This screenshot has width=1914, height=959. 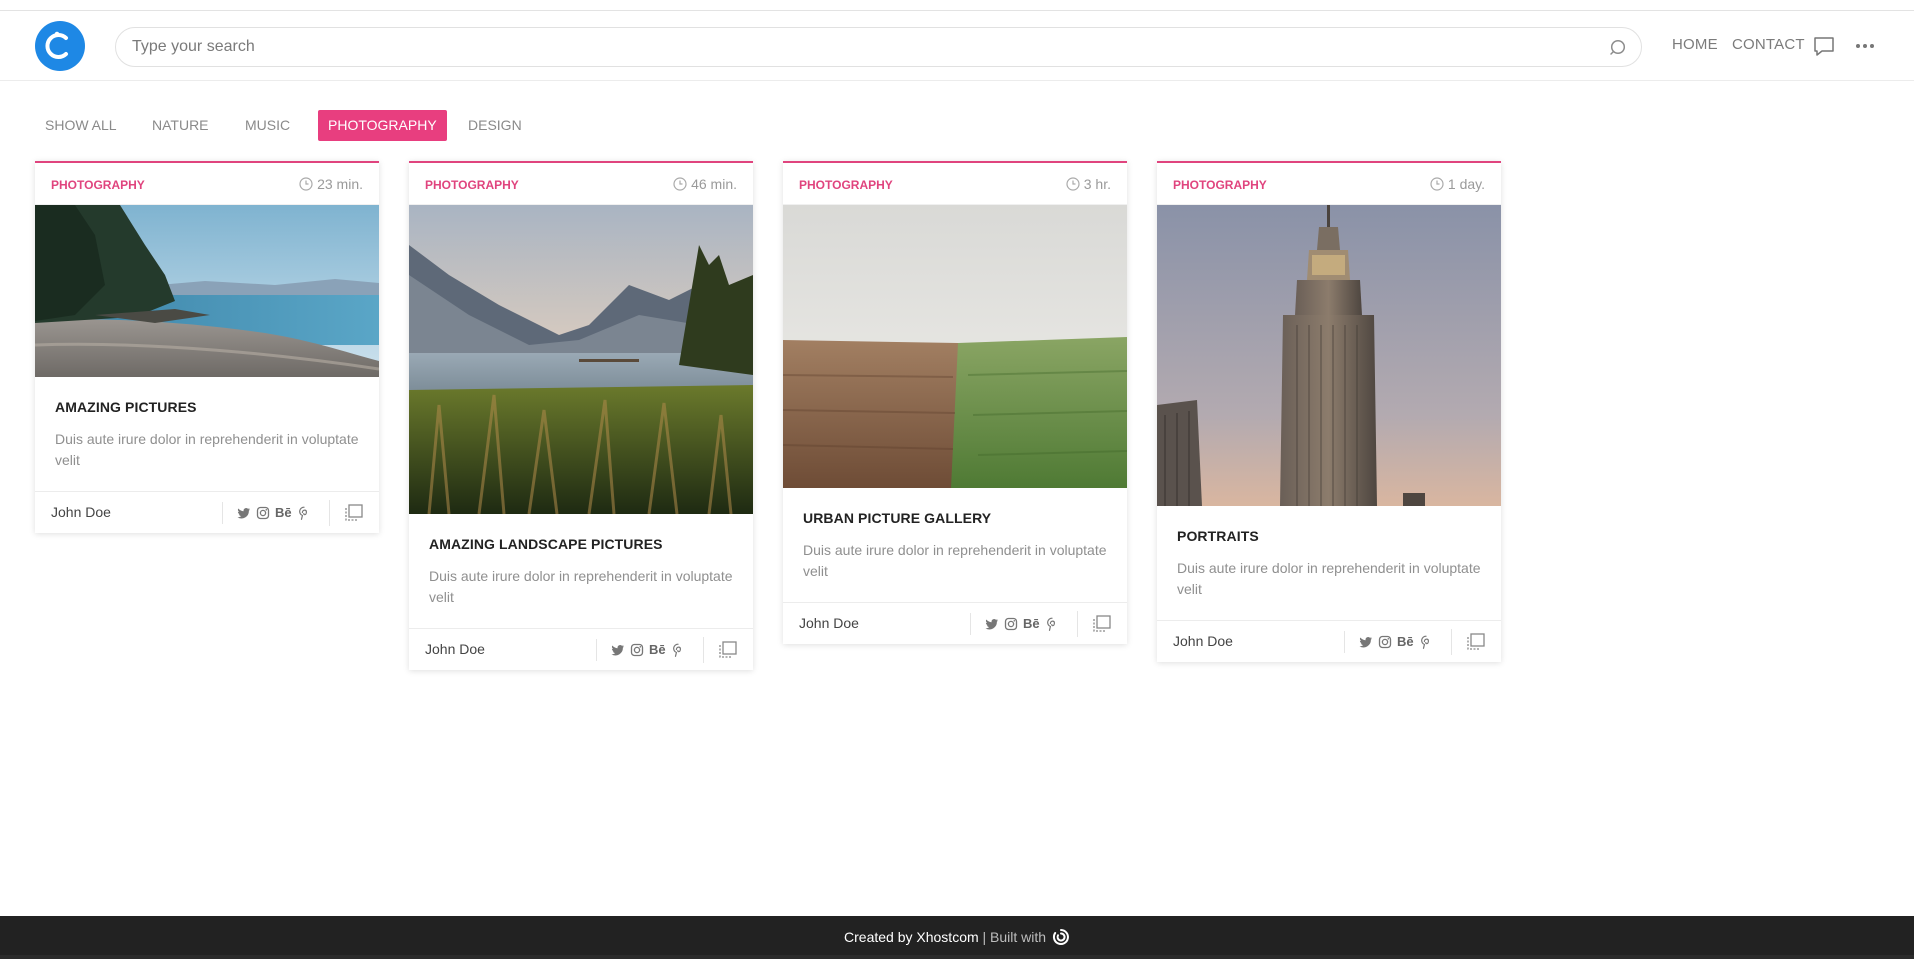 I want to click on nav-contact-link: CONTACT, so click(x=1768, y=44).